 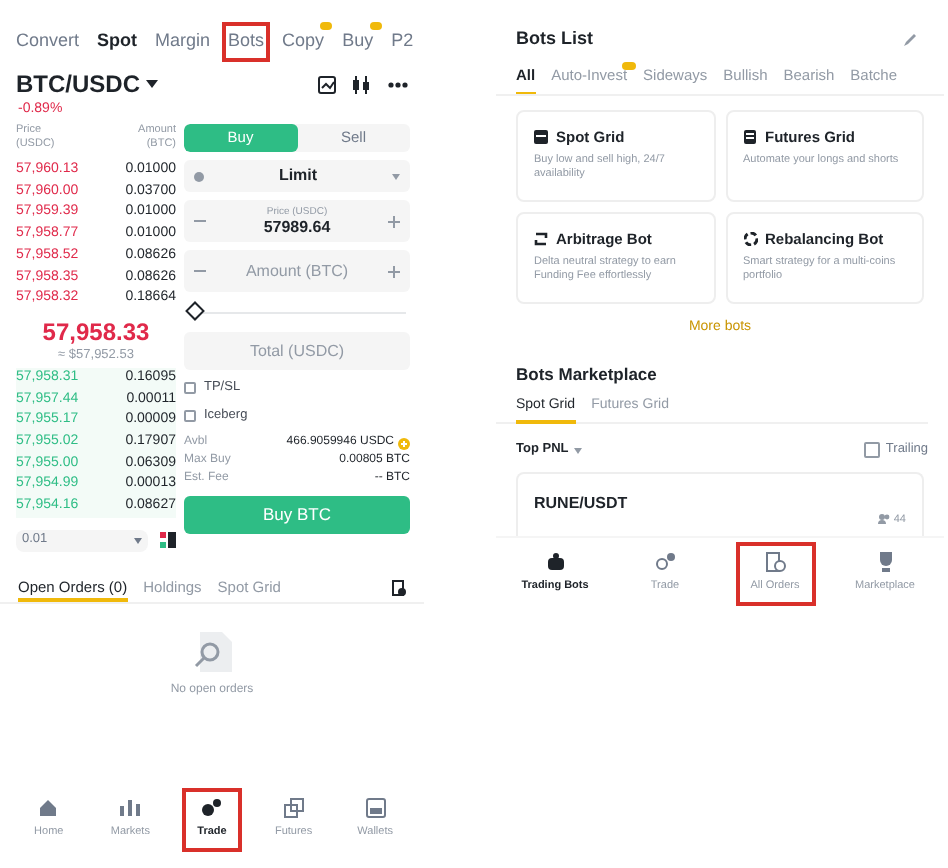 I want to click on bar-chart-icon, so click(x=130, y=808).